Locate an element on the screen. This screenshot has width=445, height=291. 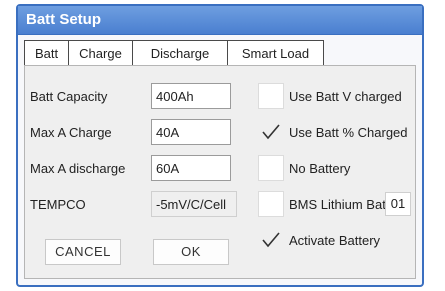
no-battery-checkbox is located at coordinates (271, 168).